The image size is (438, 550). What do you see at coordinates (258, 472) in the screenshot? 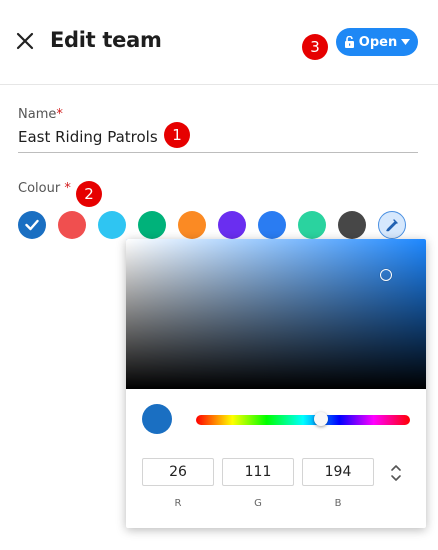
I see `green-input` at bounding box center [258, 472].